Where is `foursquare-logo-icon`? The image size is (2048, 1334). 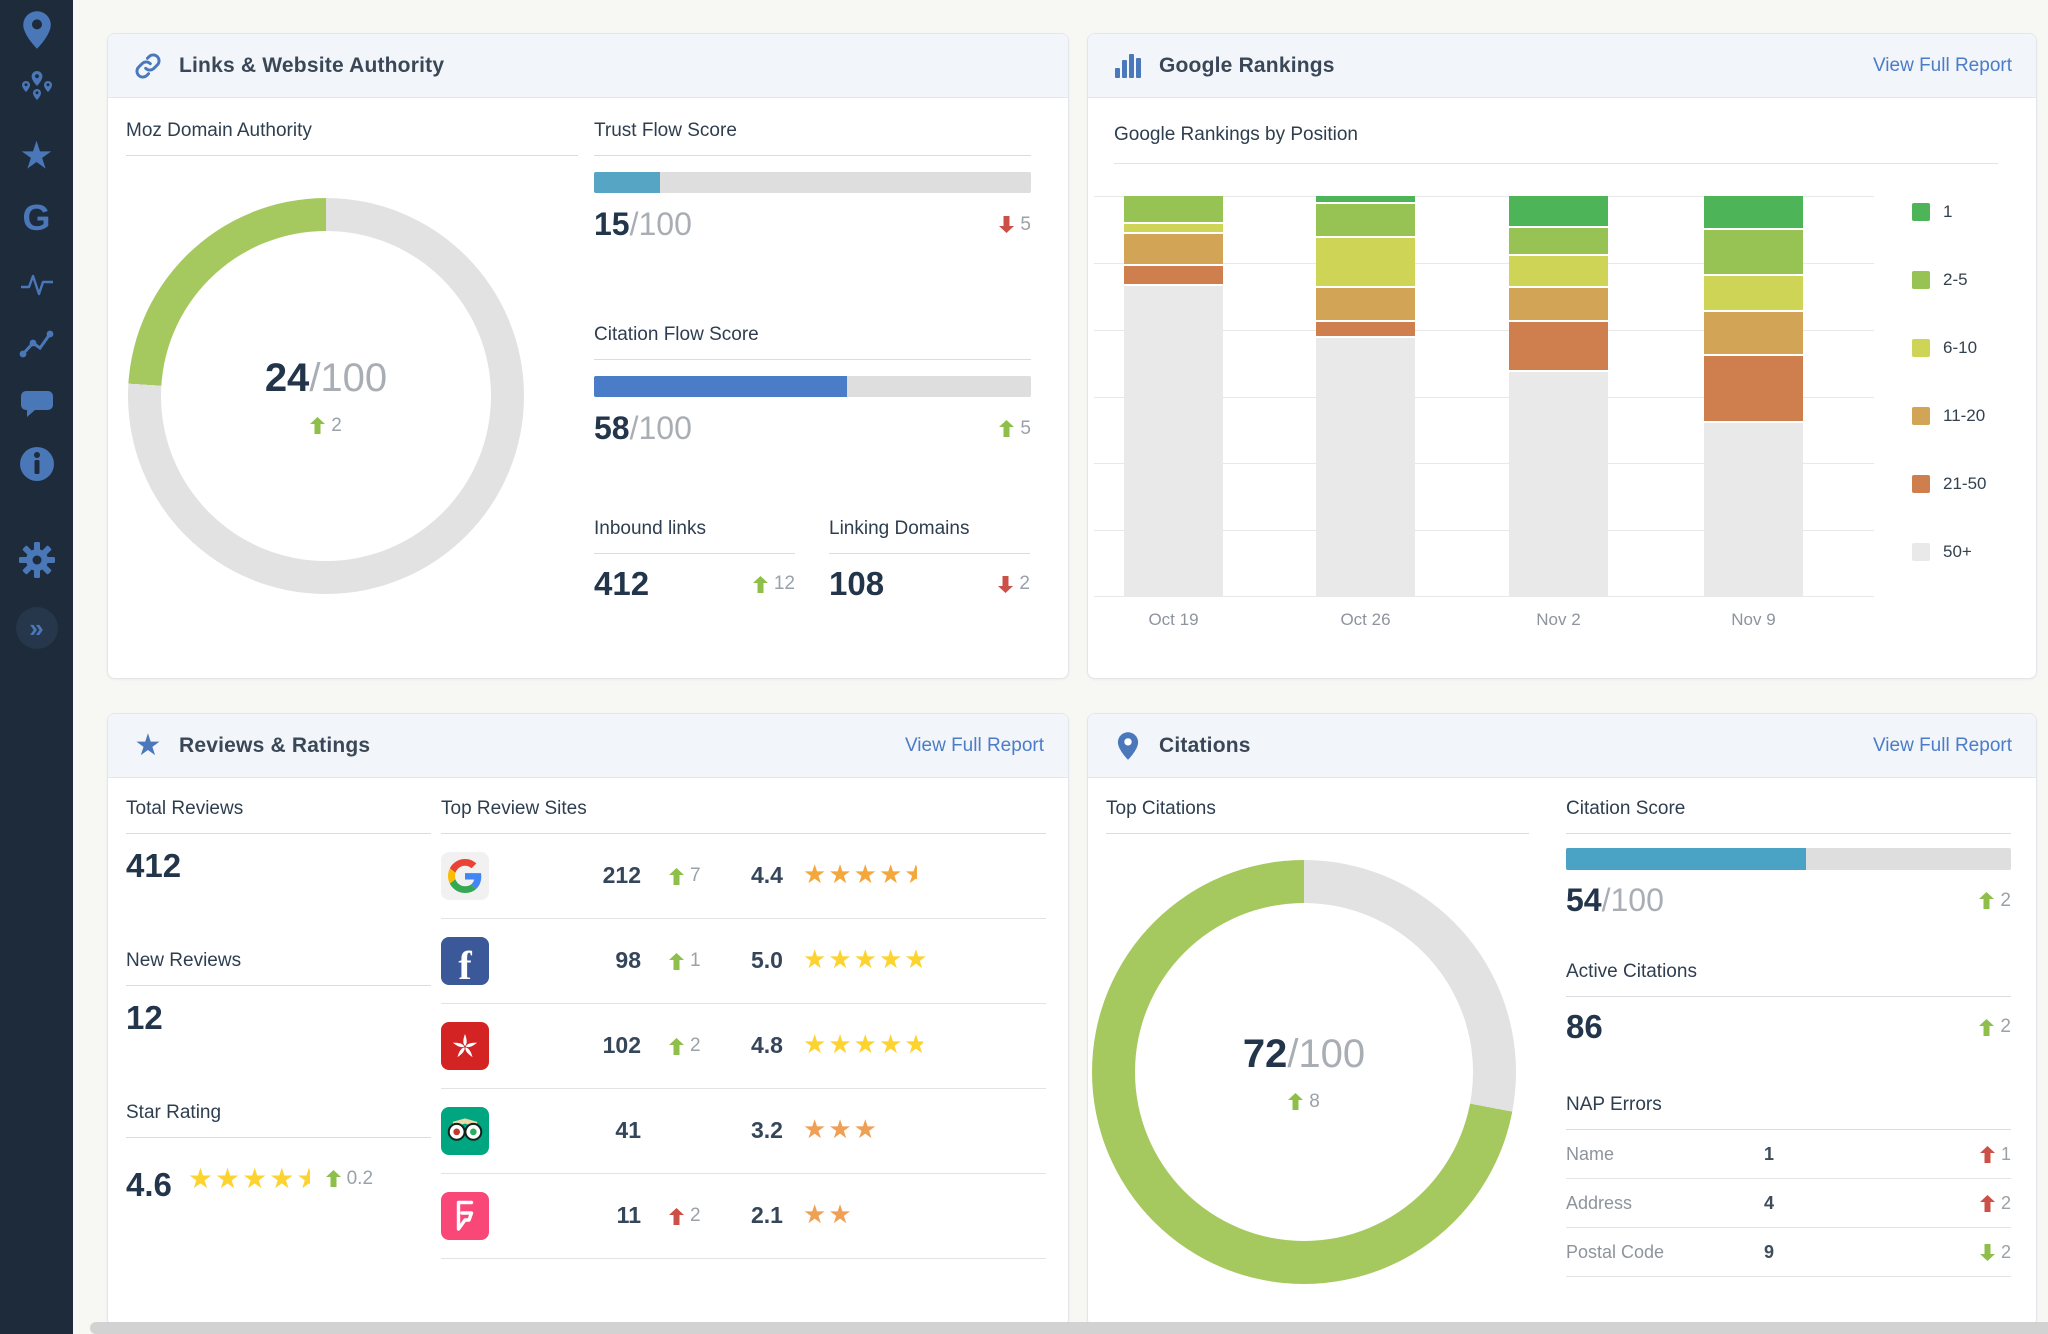
foursquare-logo-icon is located at coordinates (465, 1216).